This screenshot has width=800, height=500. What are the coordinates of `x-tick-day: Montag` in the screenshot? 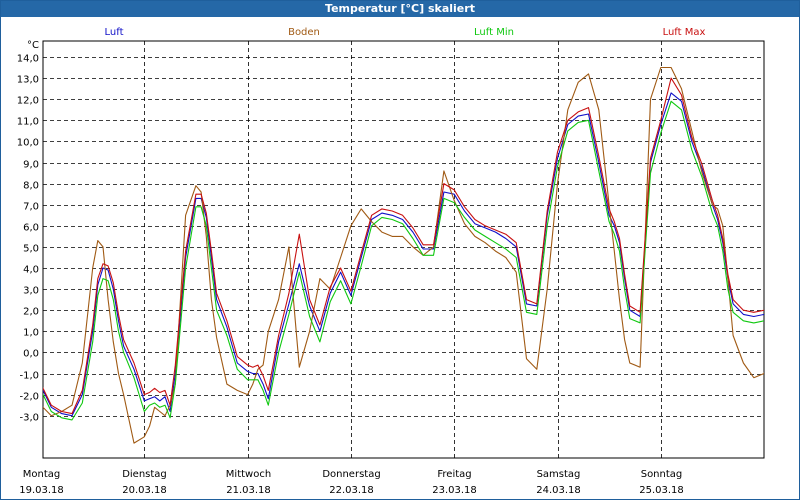 It's located at (41, 474).